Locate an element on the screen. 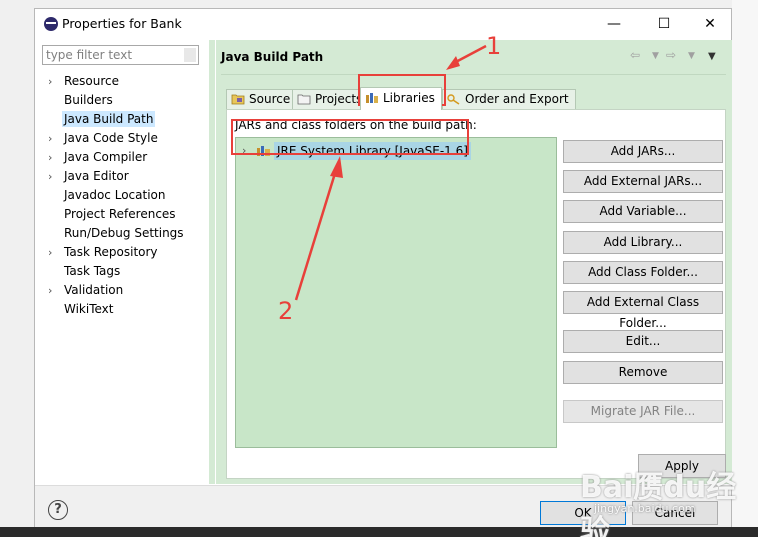 This screenshot has height=537, width=758. nav-item-task-repository: › Task Repository is located at coordinates (122, 252).